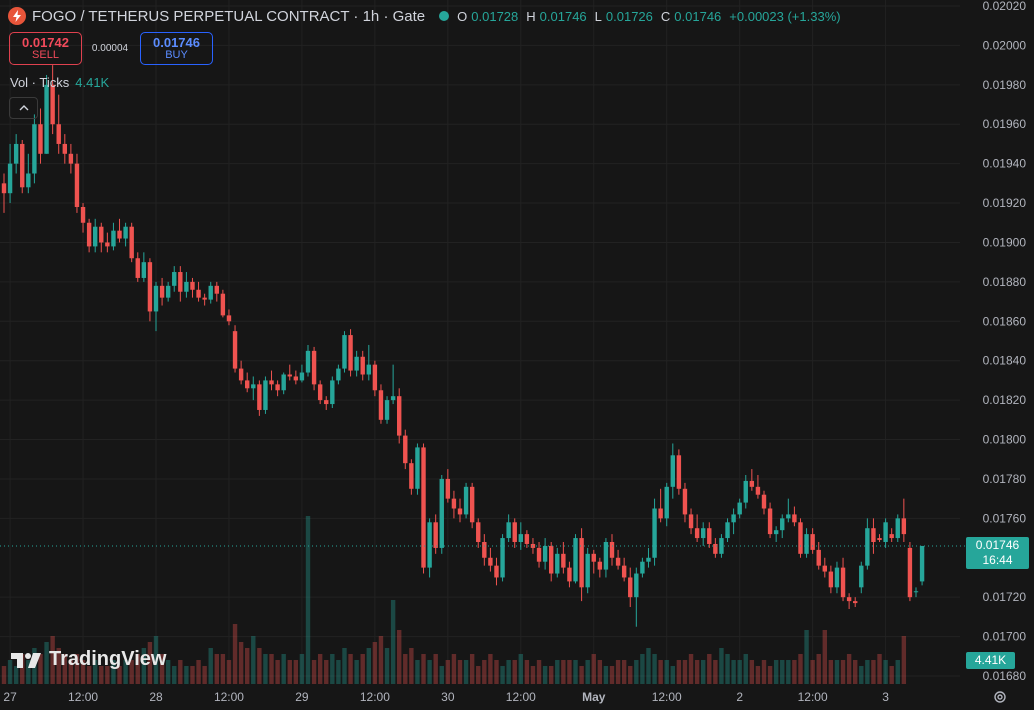 The height and width of the screenshot is (710, 1034). Describe the element at coordinates (598, 16) in the screenshot. I see `low-key: L` at that location.